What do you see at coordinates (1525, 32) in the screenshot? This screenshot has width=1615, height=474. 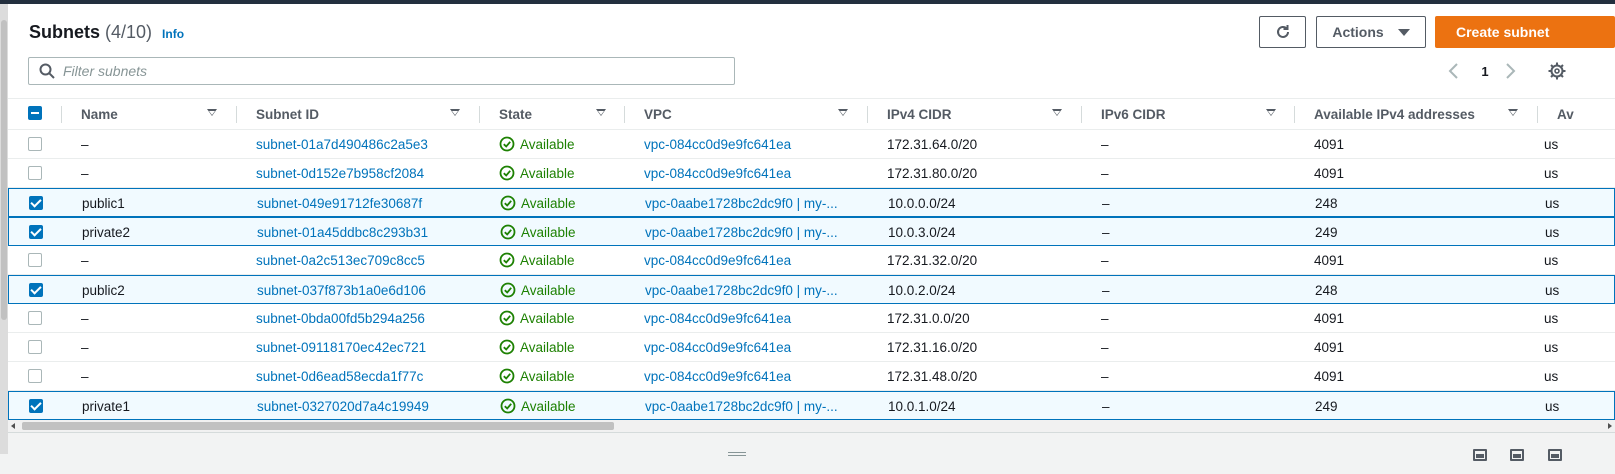 I see `create-subnet-button: Create subnet` at bounding box center [1525, 32].